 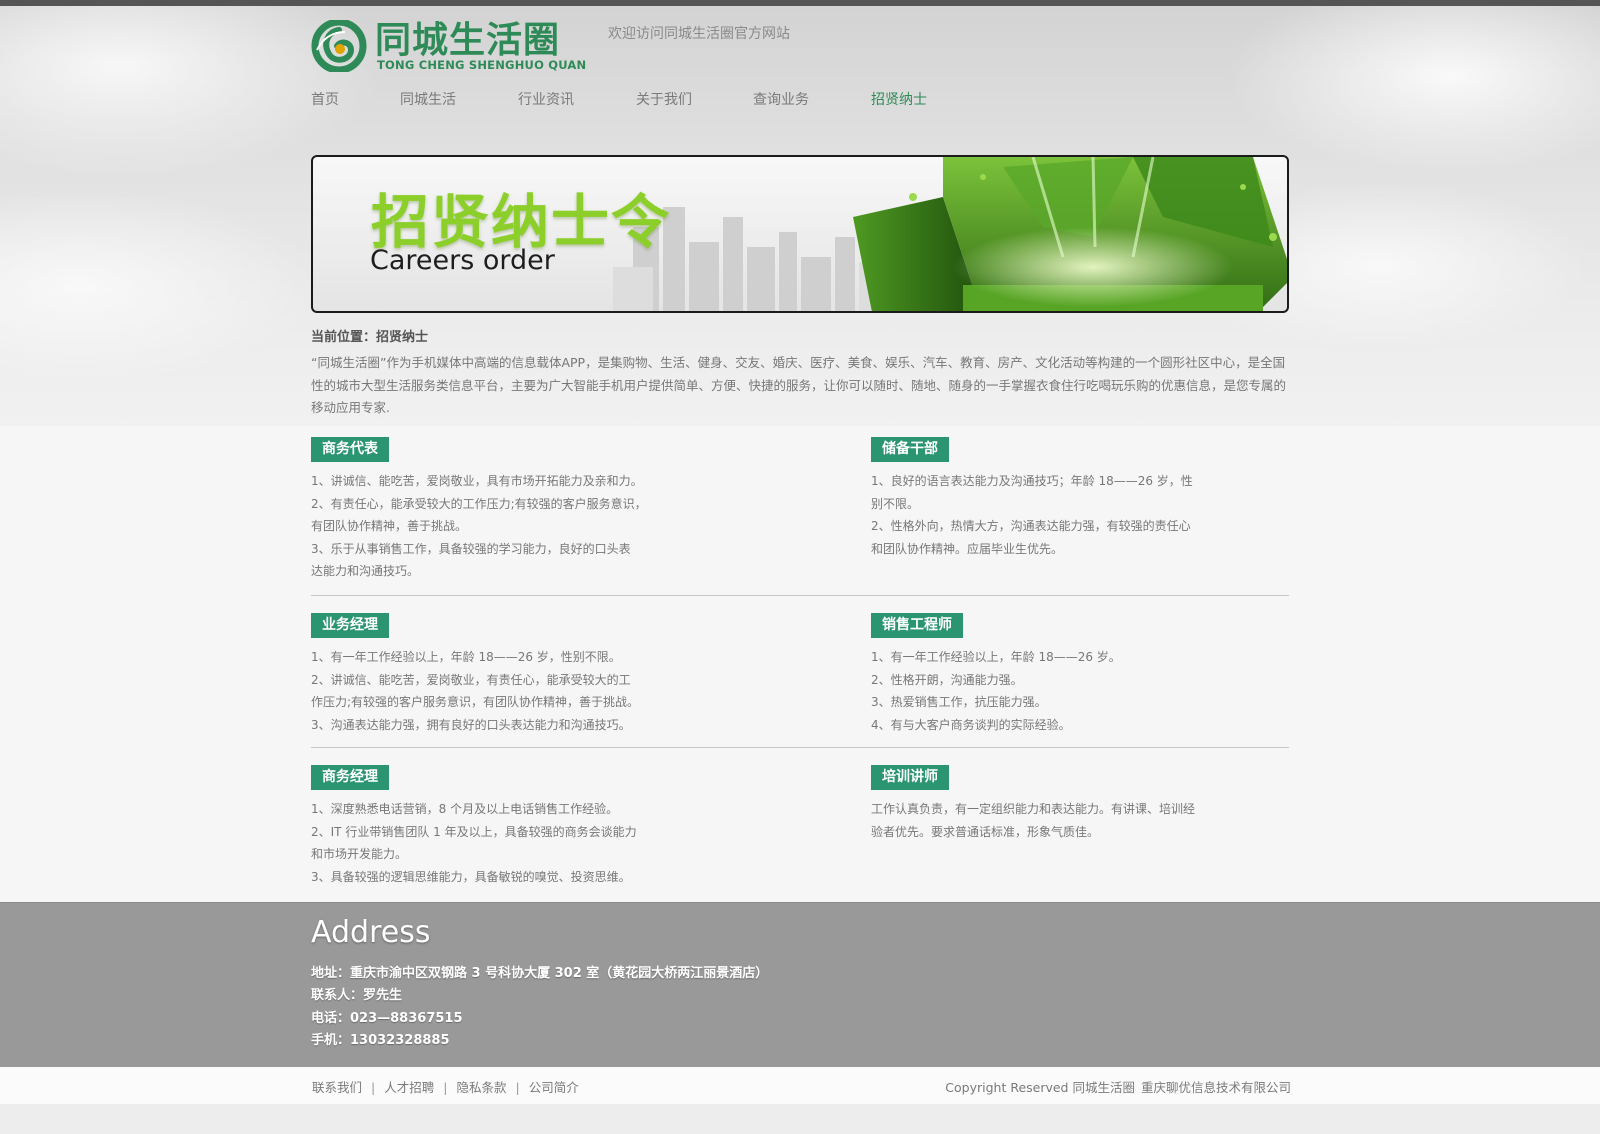 I want to click on job-line: 2、有责任心，能承受较大的工作压力;有较强的客户服务意识，, so click(x=479, y=503).